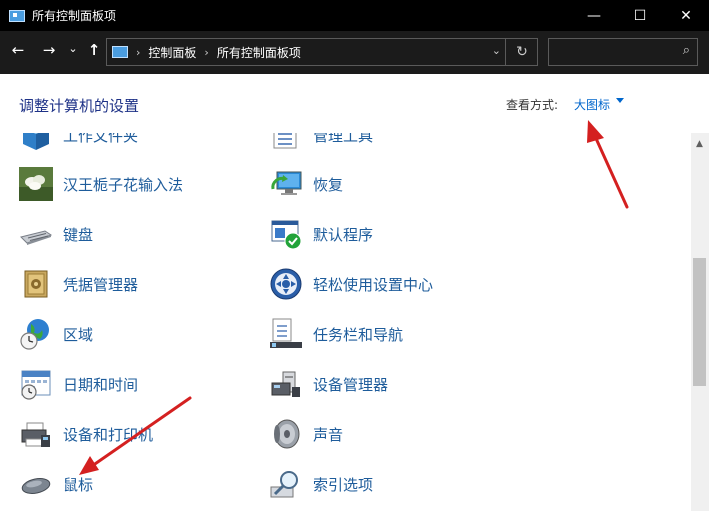  What do you see at coordinates (18, 50) in the screenshot?
I see `back-arrow-icon: ←` at bounding box center [18, 50].